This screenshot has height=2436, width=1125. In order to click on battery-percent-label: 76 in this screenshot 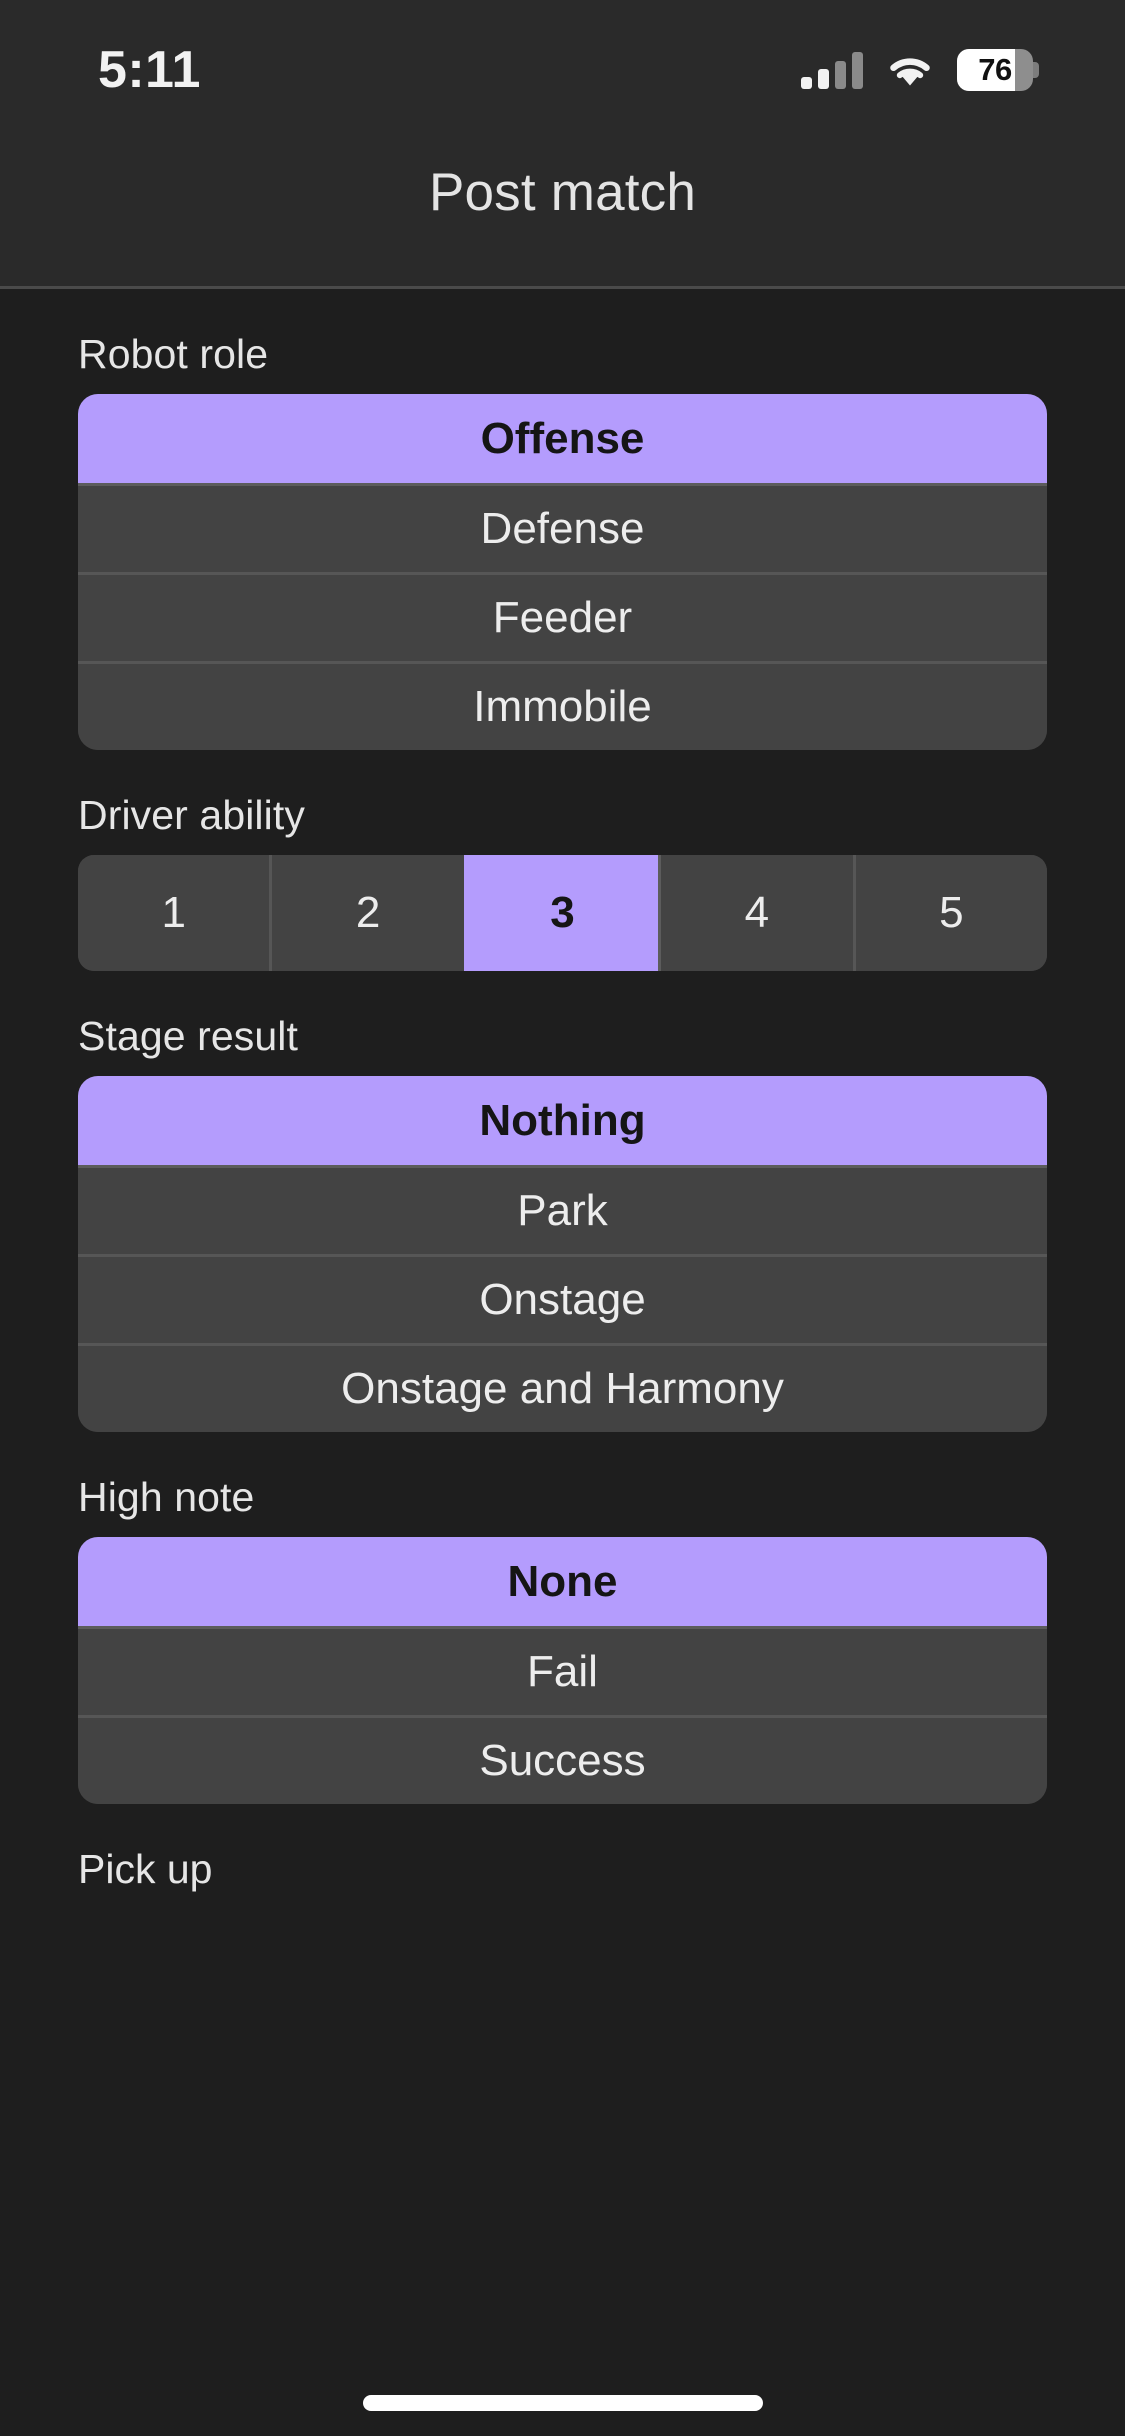, I will do `click(995, 69)`.